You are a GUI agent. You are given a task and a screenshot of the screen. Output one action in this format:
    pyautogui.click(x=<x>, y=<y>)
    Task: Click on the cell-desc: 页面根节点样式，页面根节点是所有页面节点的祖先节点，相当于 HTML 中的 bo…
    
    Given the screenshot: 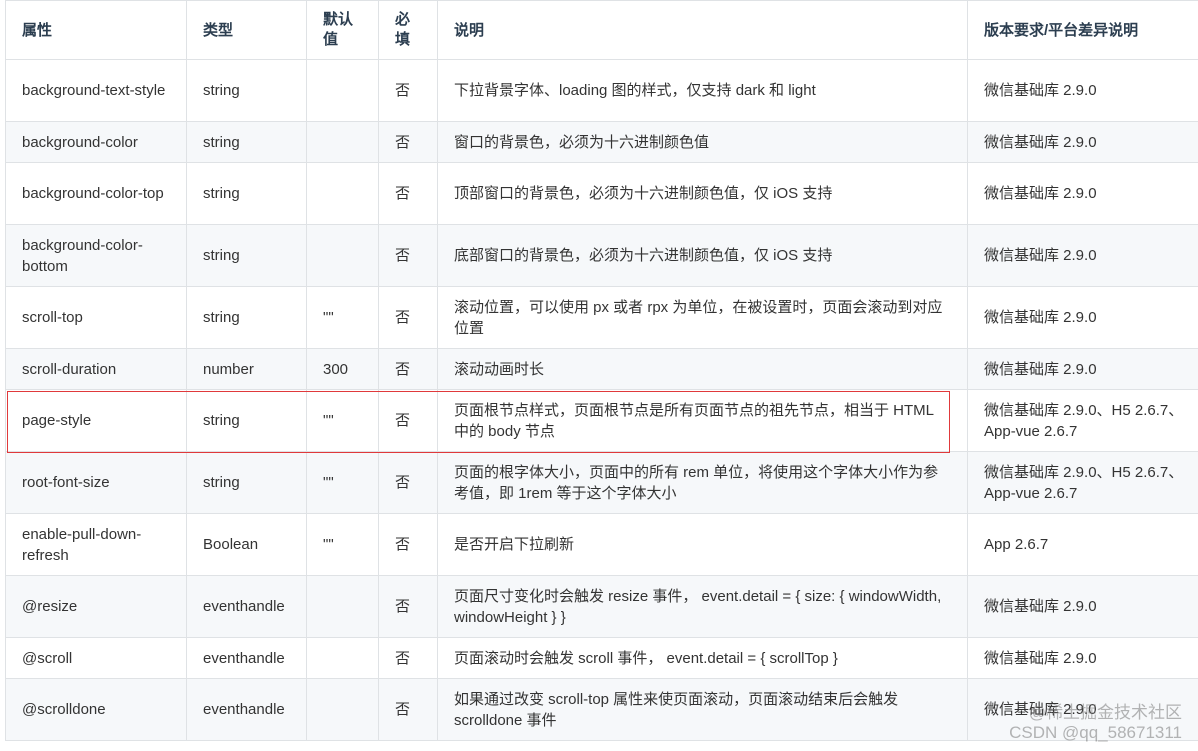 What is the action you would take?
    pyautogui.click(x=702, y=420)
    